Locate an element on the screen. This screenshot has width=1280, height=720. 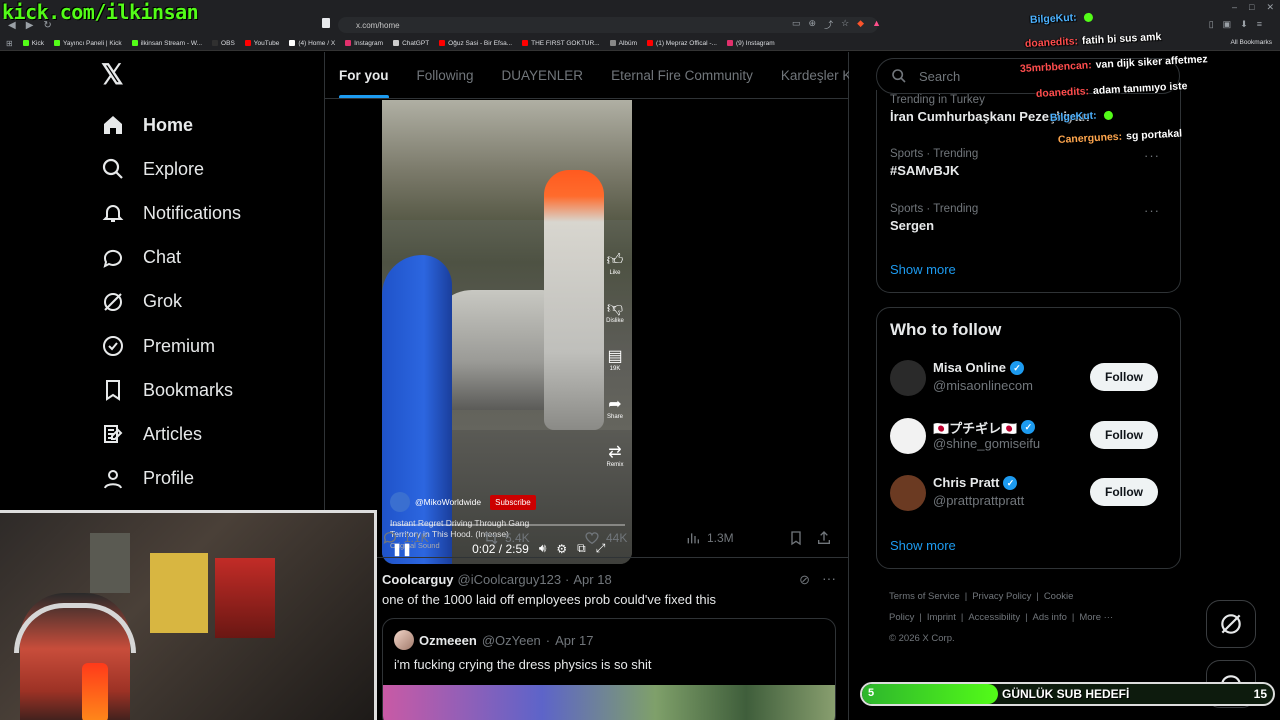
show-more-trends-link: Show more is located at coordinates (923, 269).